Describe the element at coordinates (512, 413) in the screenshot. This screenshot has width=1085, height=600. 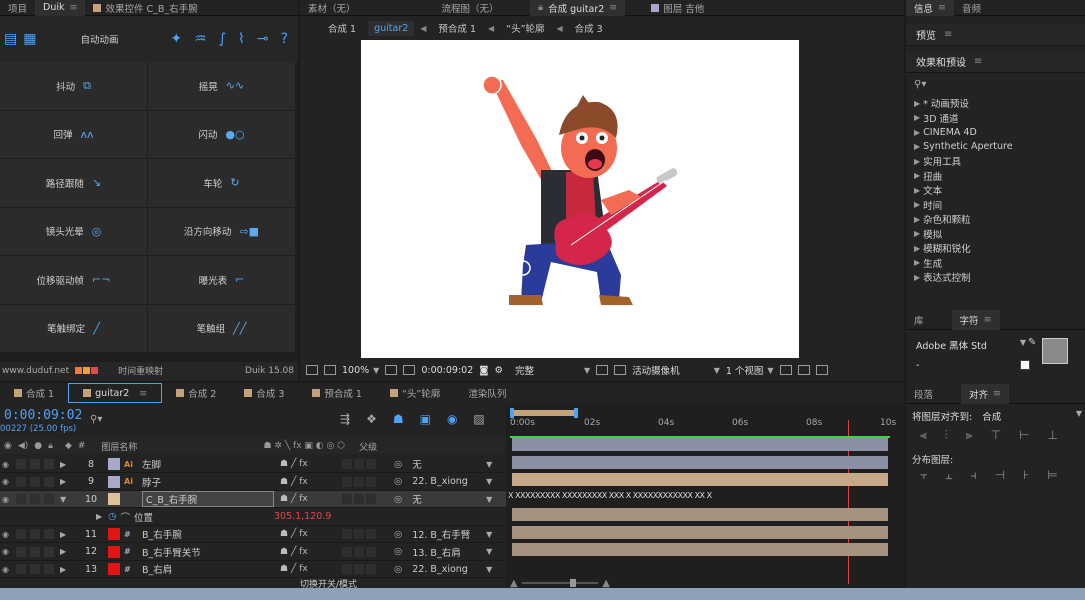
I see `work-area-start-handle` at that location.